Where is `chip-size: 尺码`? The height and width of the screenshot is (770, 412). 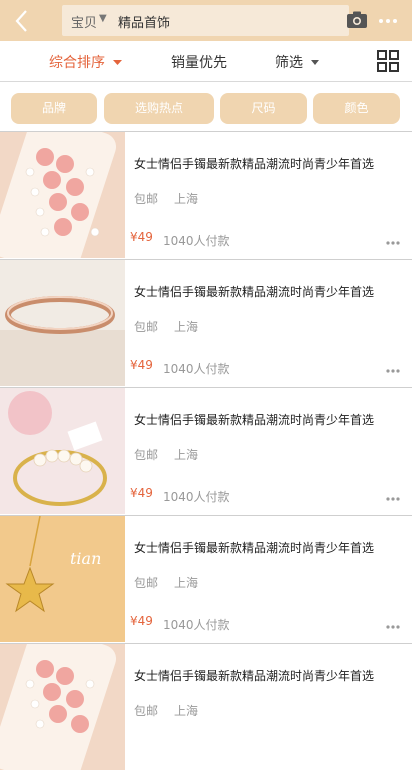
chip-size: 尺码 is located at coordinates (263, 108).